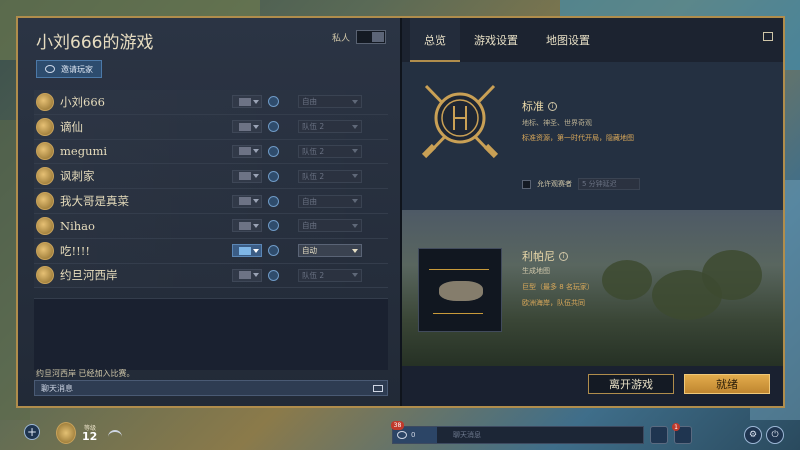  Describe the element at coordinates (397, 425) in the screenshot. I see `friends-badge: 38` at that location.